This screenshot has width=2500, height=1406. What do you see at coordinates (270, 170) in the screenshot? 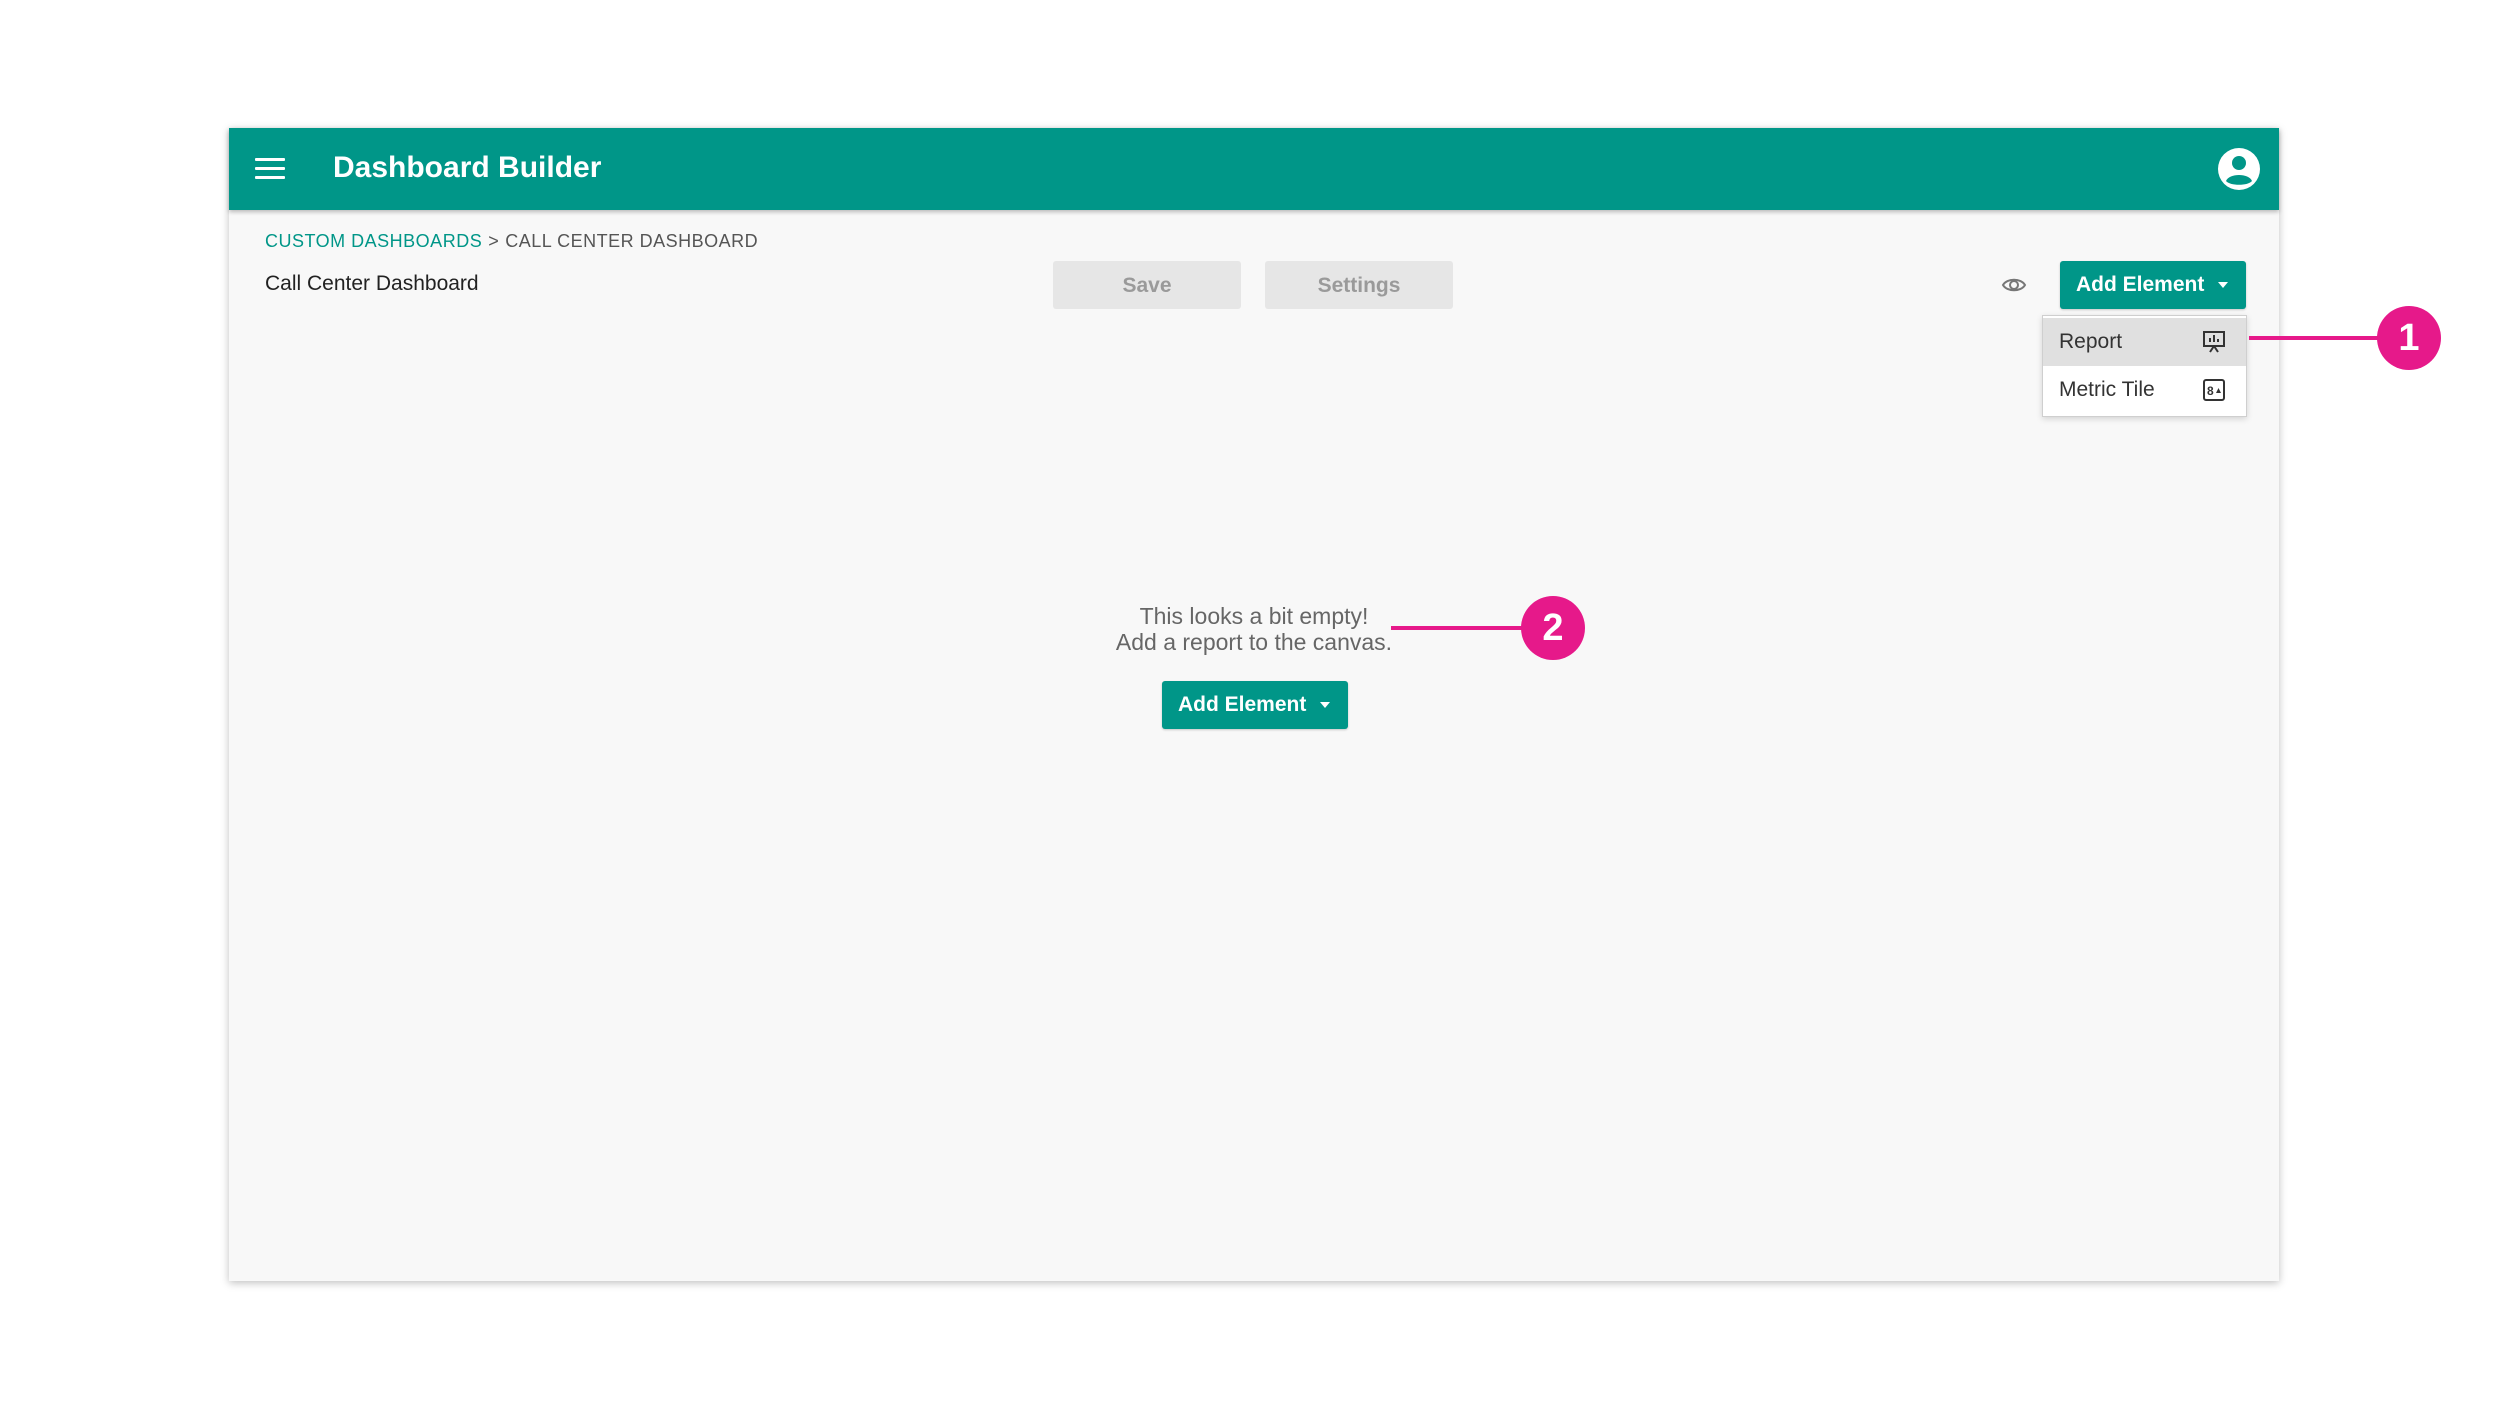
I see `hamburger-menu-icon` at bounding box center [270, 170].